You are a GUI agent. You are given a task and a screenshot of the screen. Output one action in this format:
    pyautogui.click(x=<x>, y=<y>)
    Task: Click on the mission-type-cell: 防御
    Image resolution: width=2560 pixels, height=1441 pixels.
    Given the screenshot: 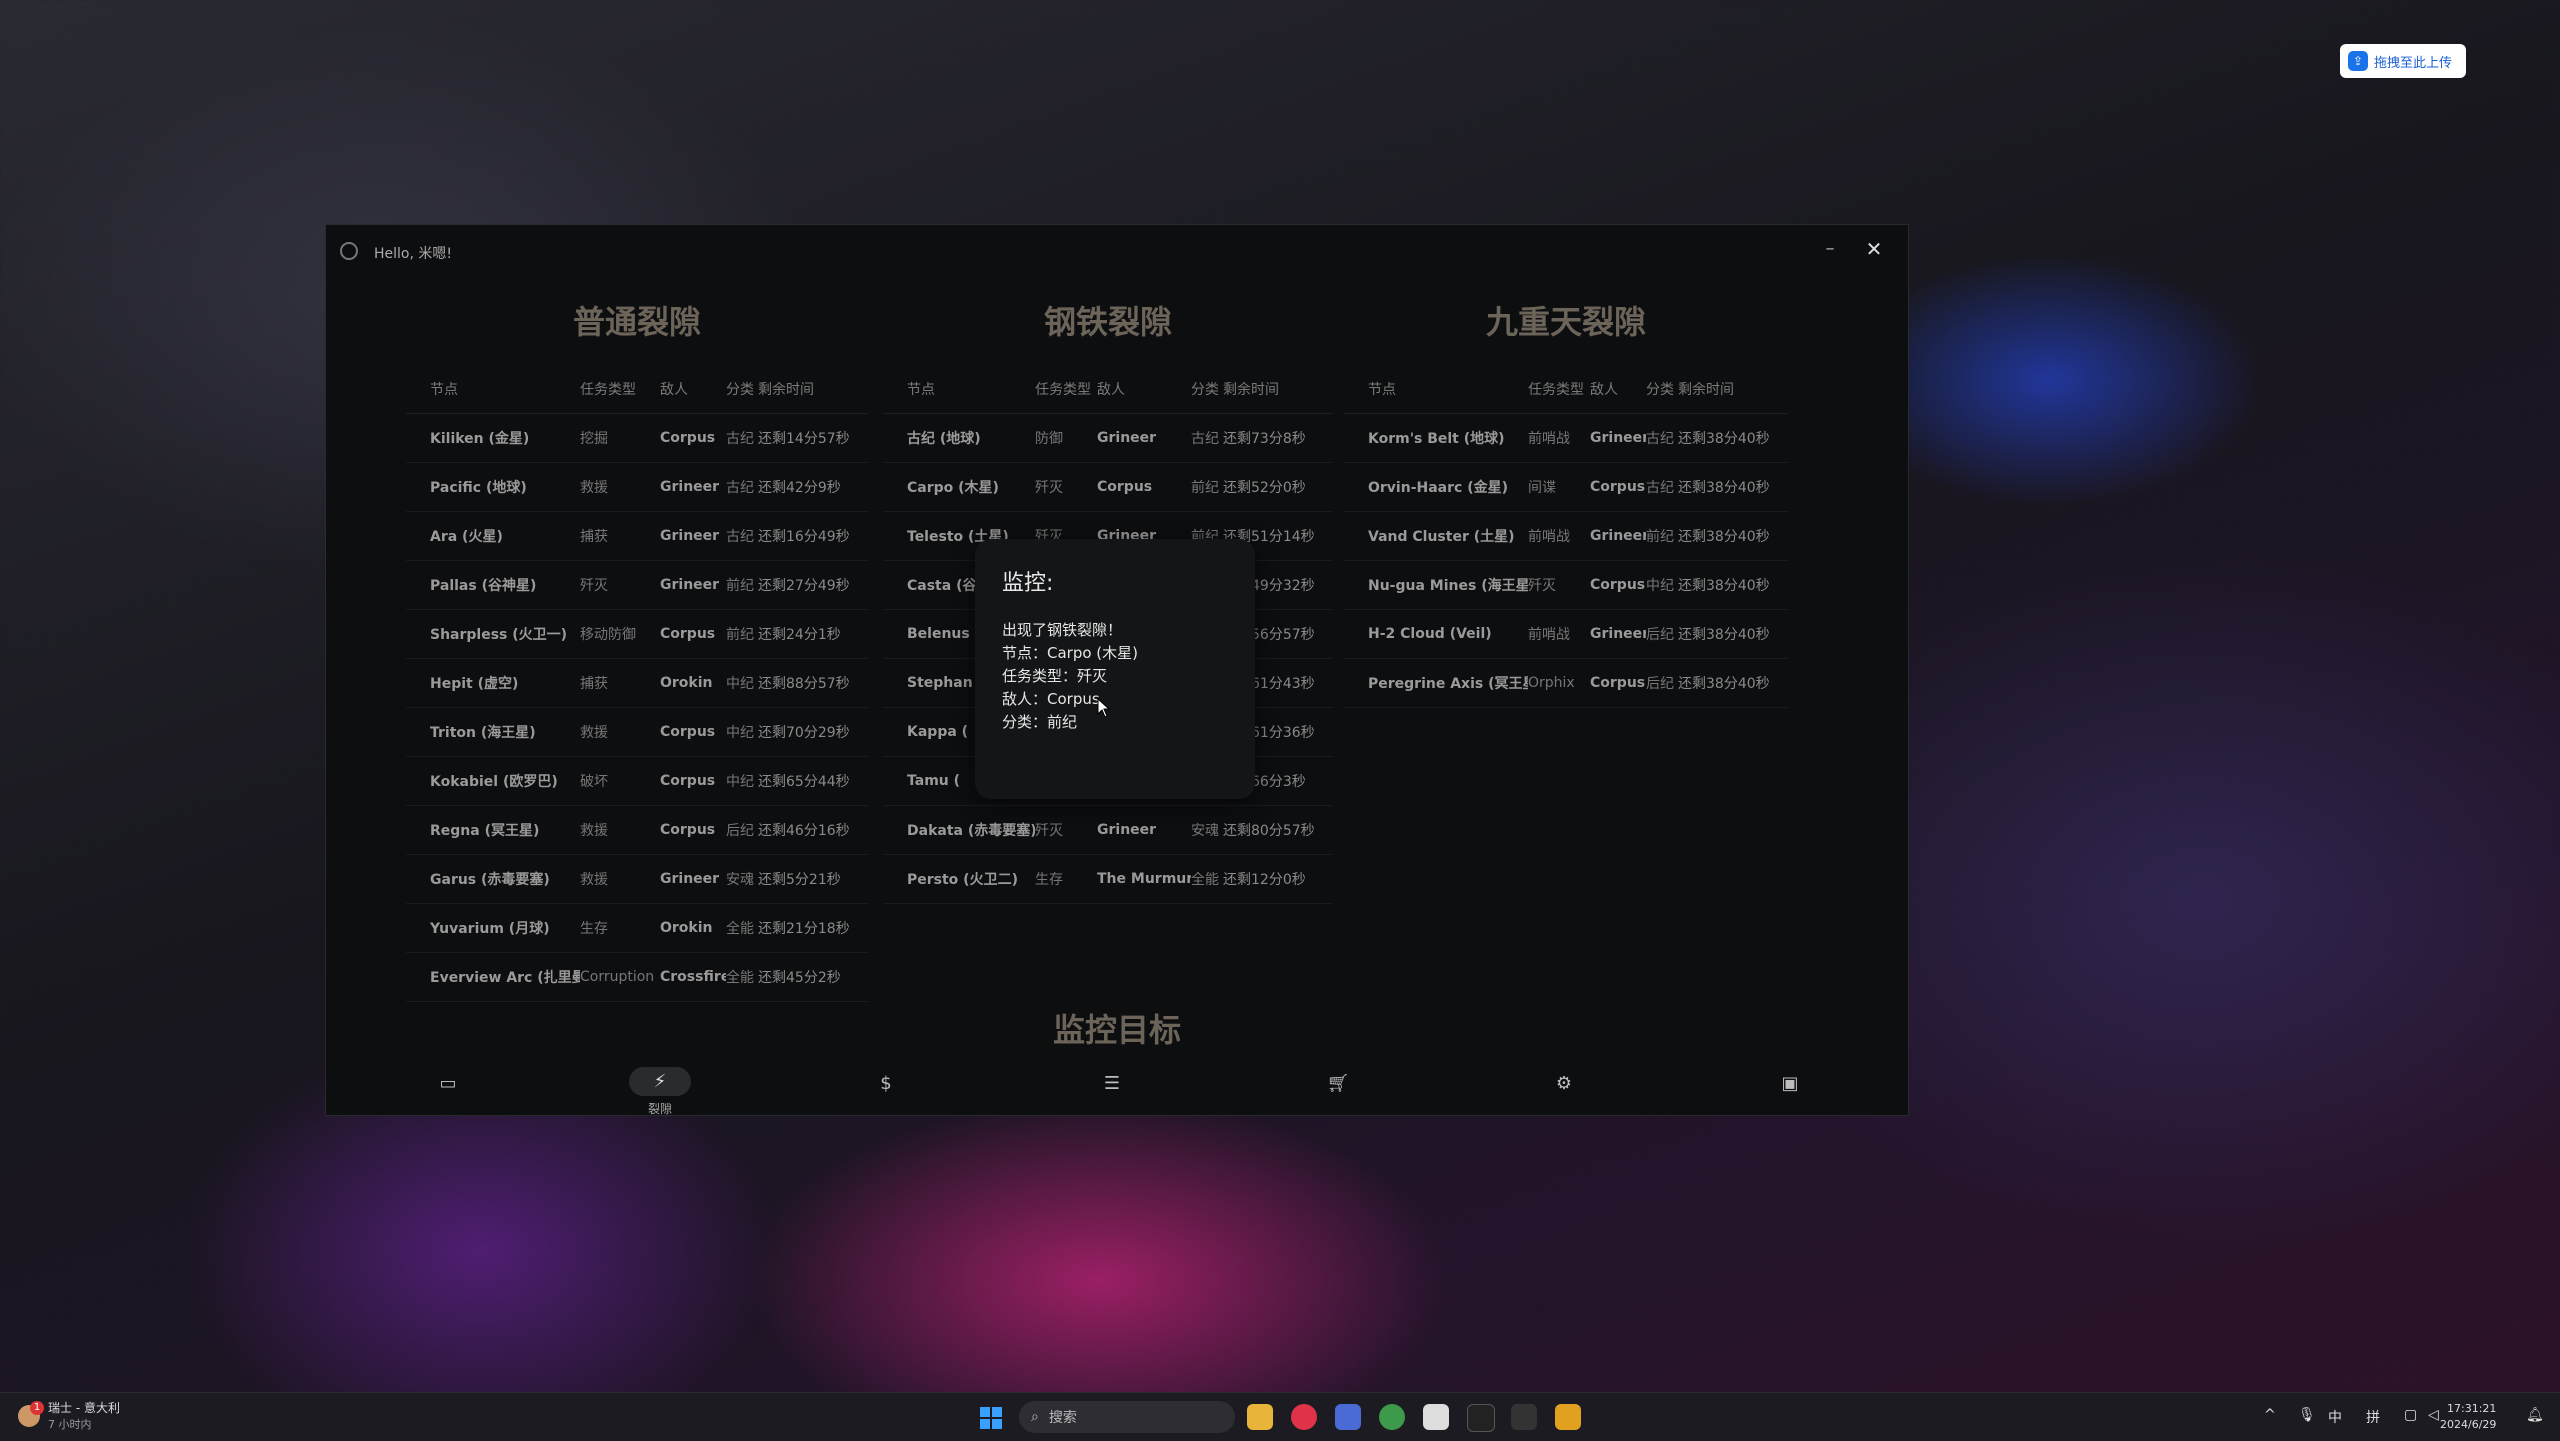 What is the action you would take?
    pyautogui.click(x=1049, y=439)
    